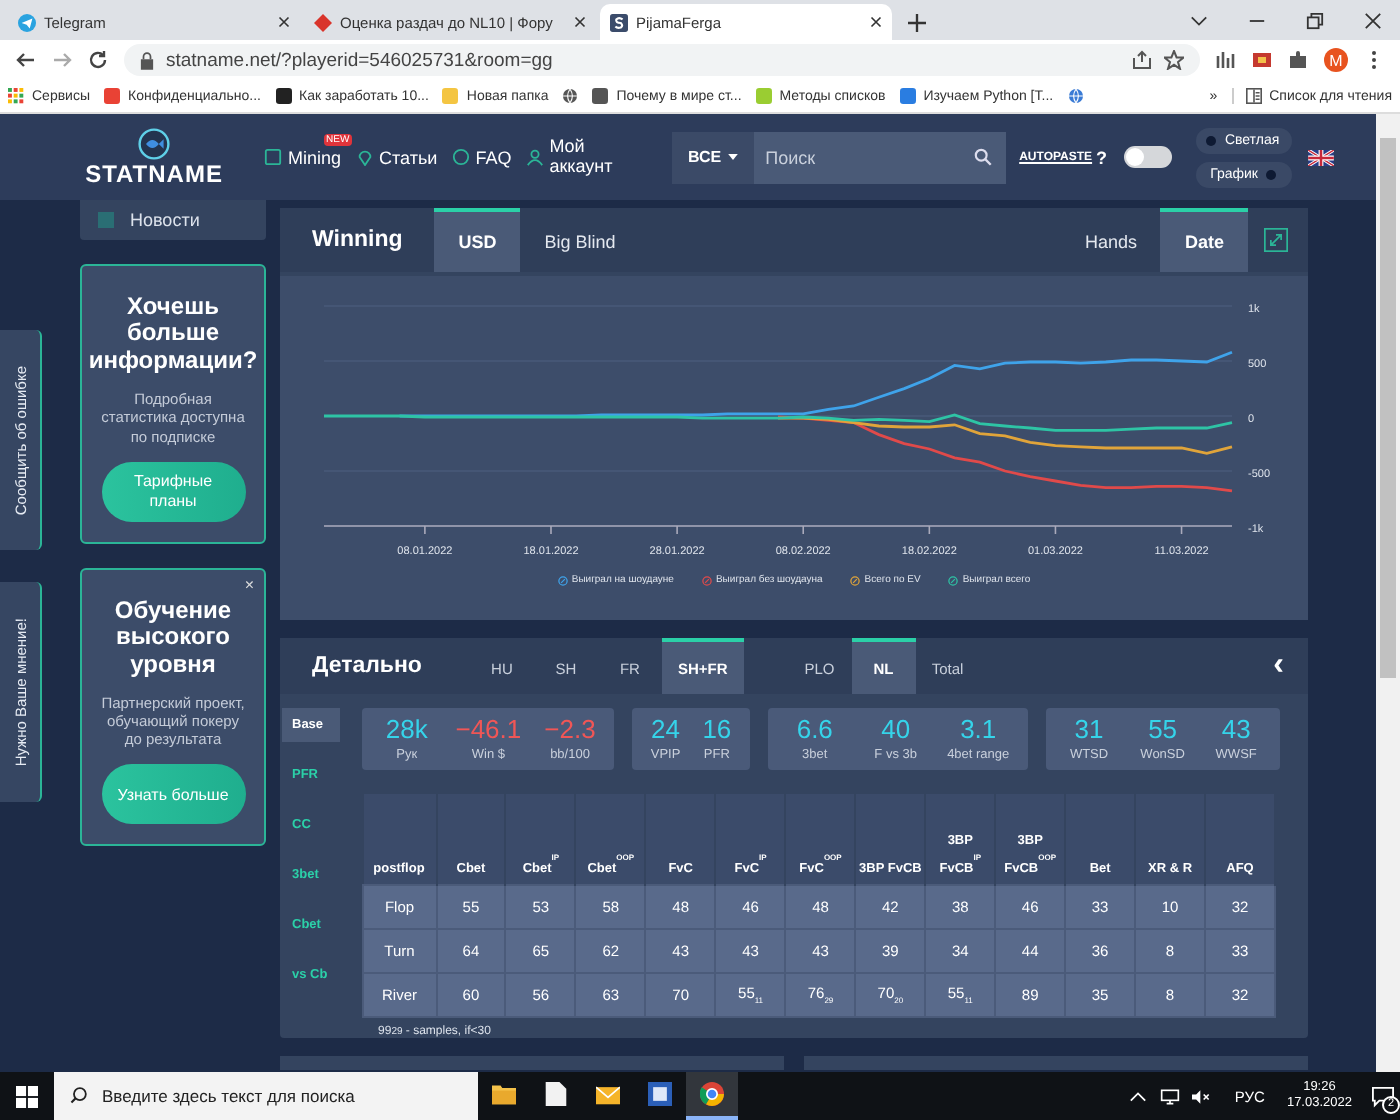 The height and width of the screenshot is (1120, 1400). What do you see at coordinates (98, 60) in the screenshot?
I see `reload-icon` at bounding box center [98, 60].